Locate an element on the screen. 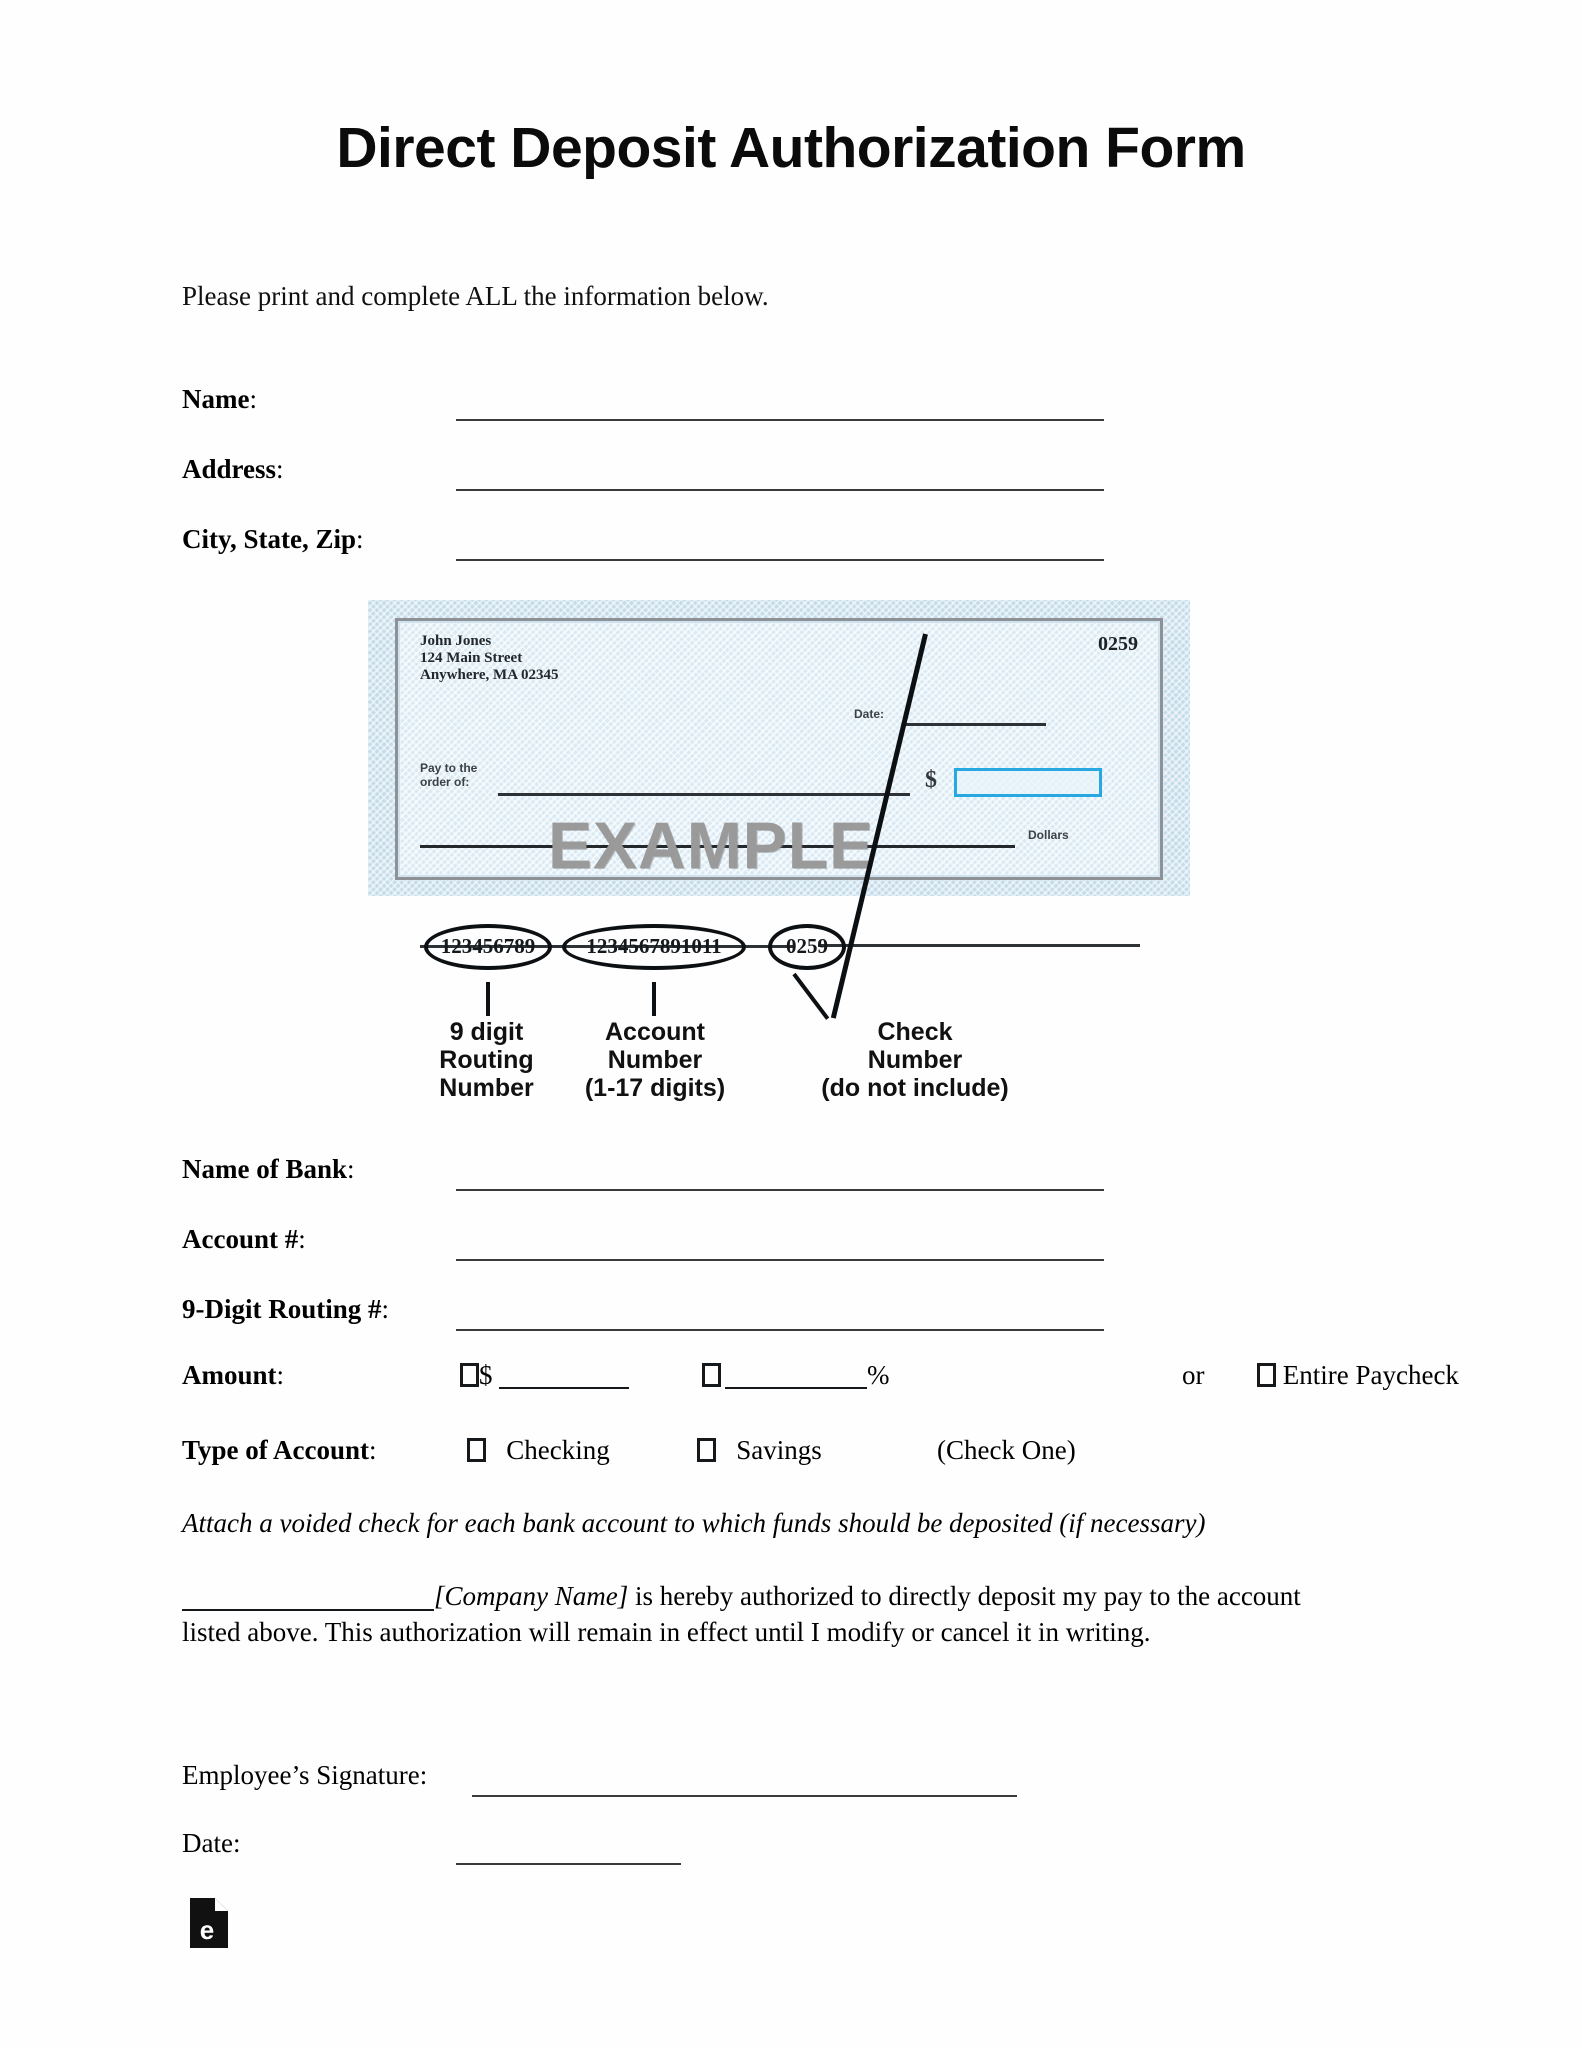 Image resolution: width=1582 pixels, height=2048 pixels. account-type-note: (Check One) is located at coordinates (1006, 1450).